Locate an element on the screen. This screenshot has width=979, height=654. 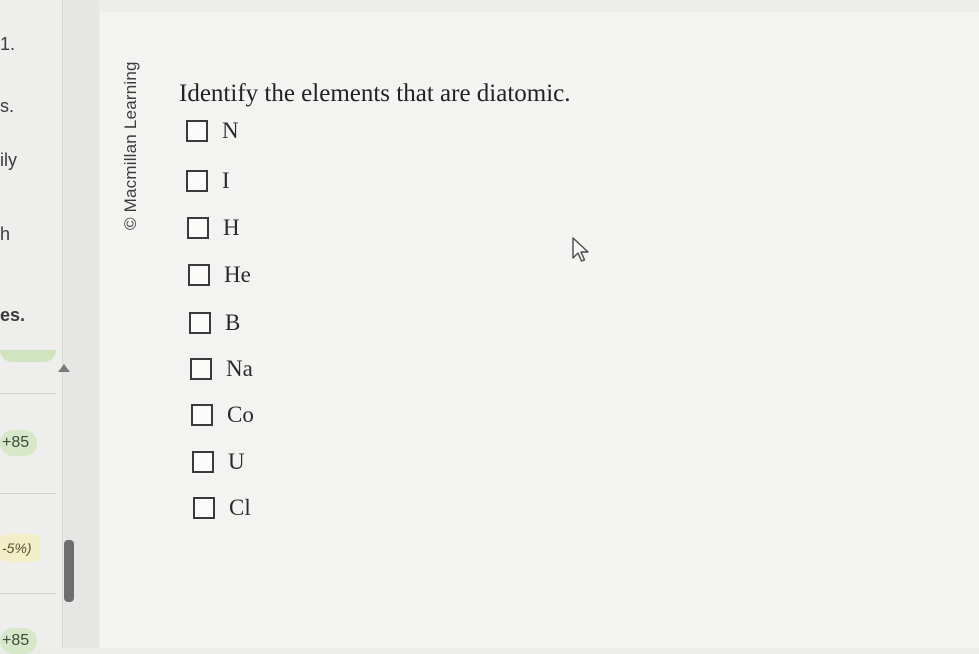
sidebar-fragment: h is located at coordinates (5, 234).